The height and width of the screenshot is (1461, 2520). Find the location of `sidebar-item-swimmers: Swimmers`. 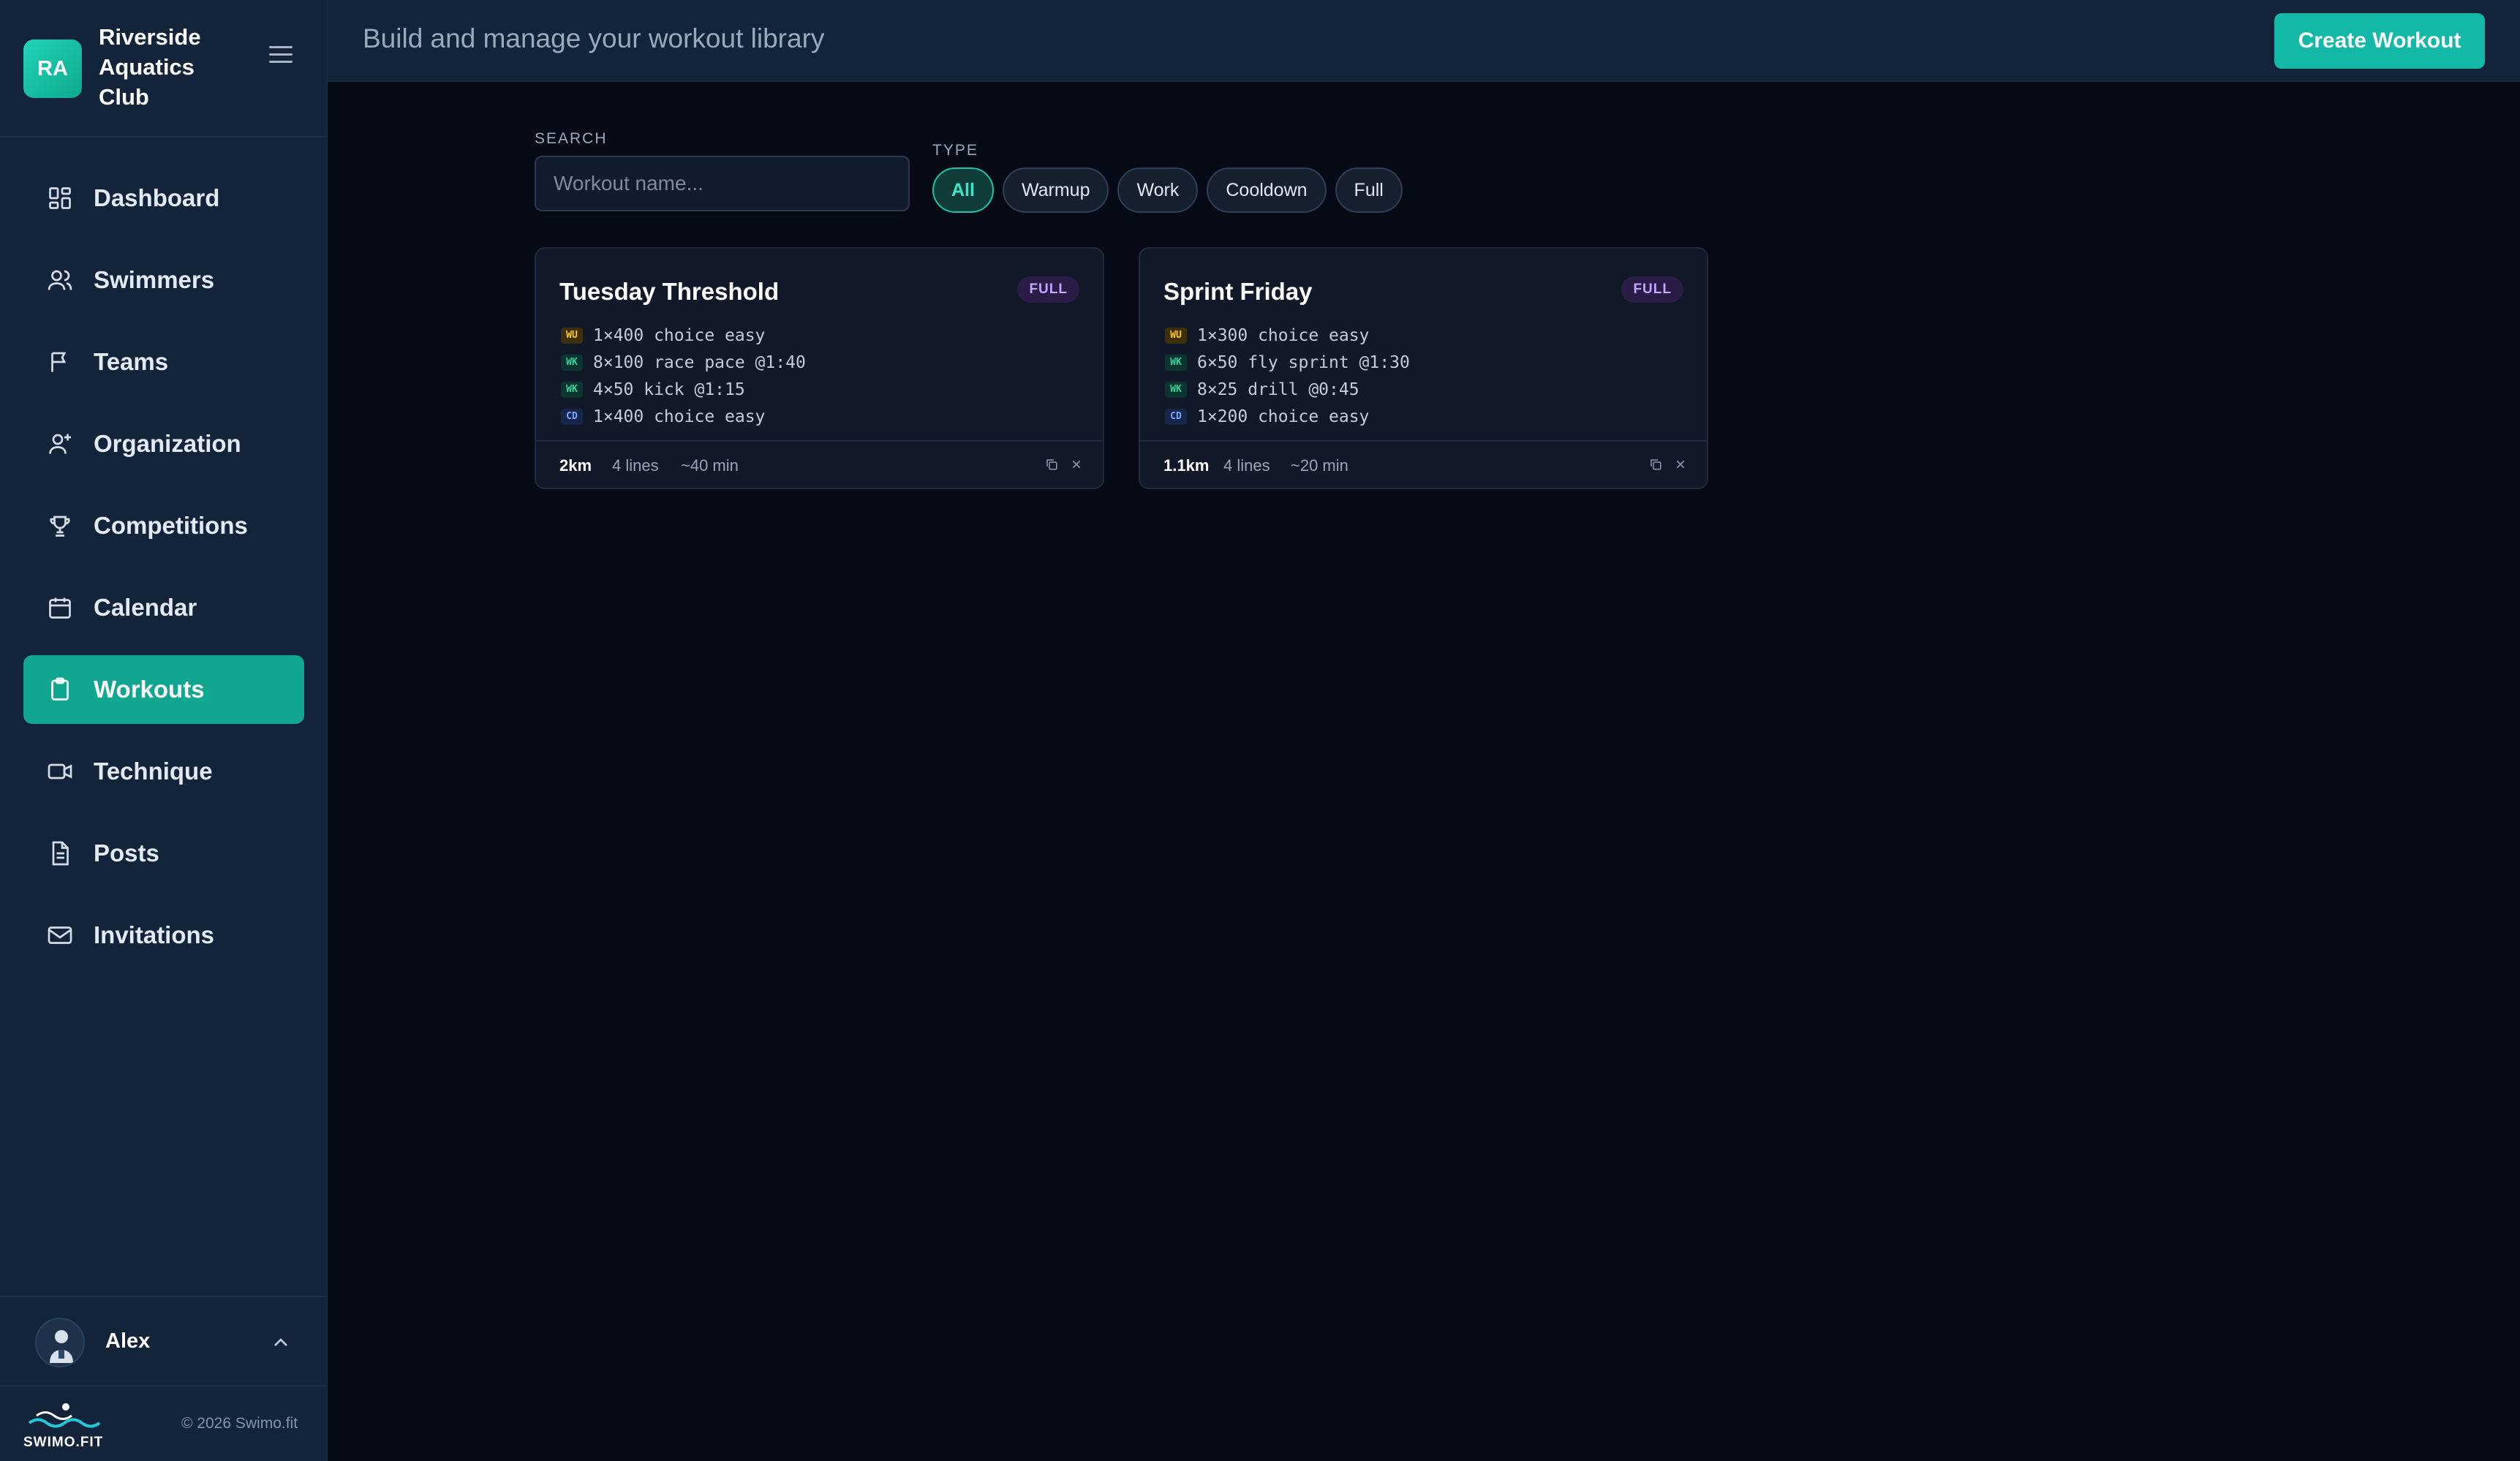

sidebar-item-swimmers: Swimmers is located at coordinates (163, 280).